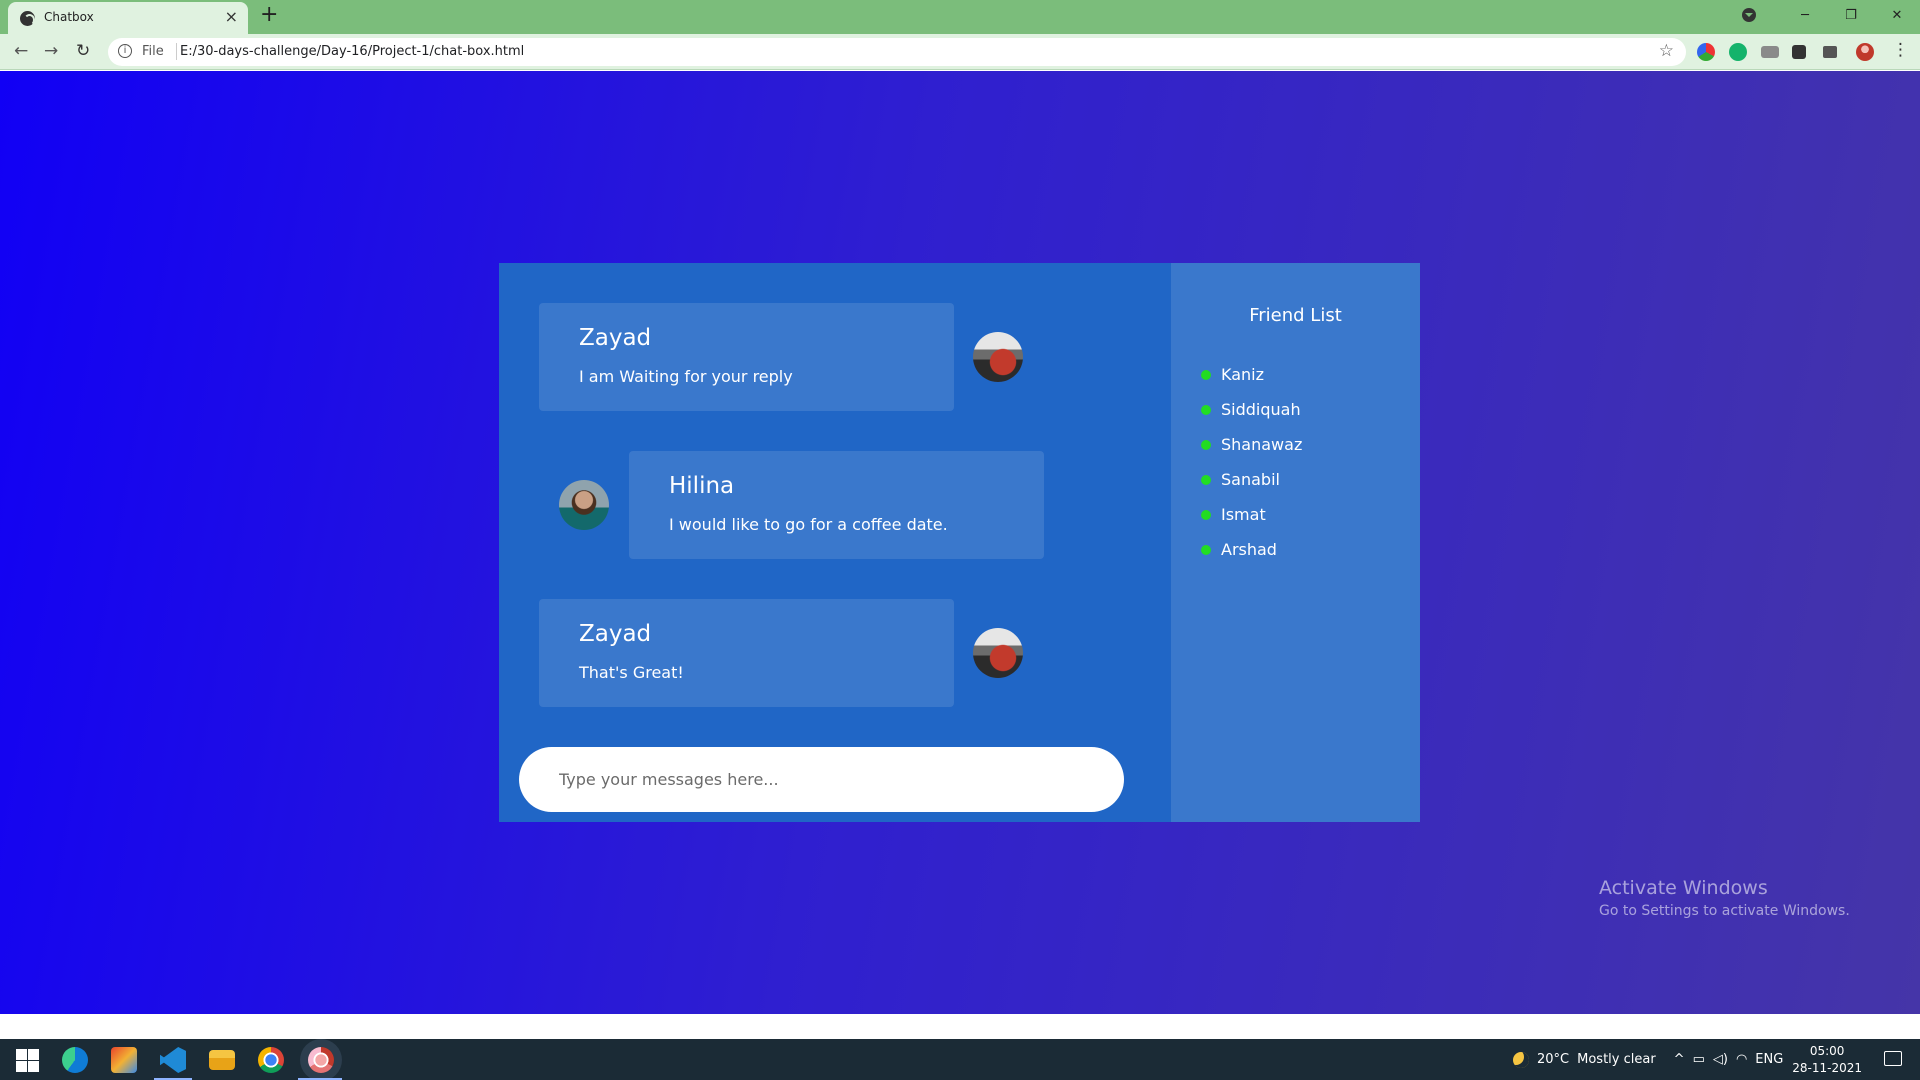 This screenshot has width=1920, height=1080. Describe the element at coordinates (746, 653) in the screenshot. I see `message-bubble: Zayad That's Great!` at that location.